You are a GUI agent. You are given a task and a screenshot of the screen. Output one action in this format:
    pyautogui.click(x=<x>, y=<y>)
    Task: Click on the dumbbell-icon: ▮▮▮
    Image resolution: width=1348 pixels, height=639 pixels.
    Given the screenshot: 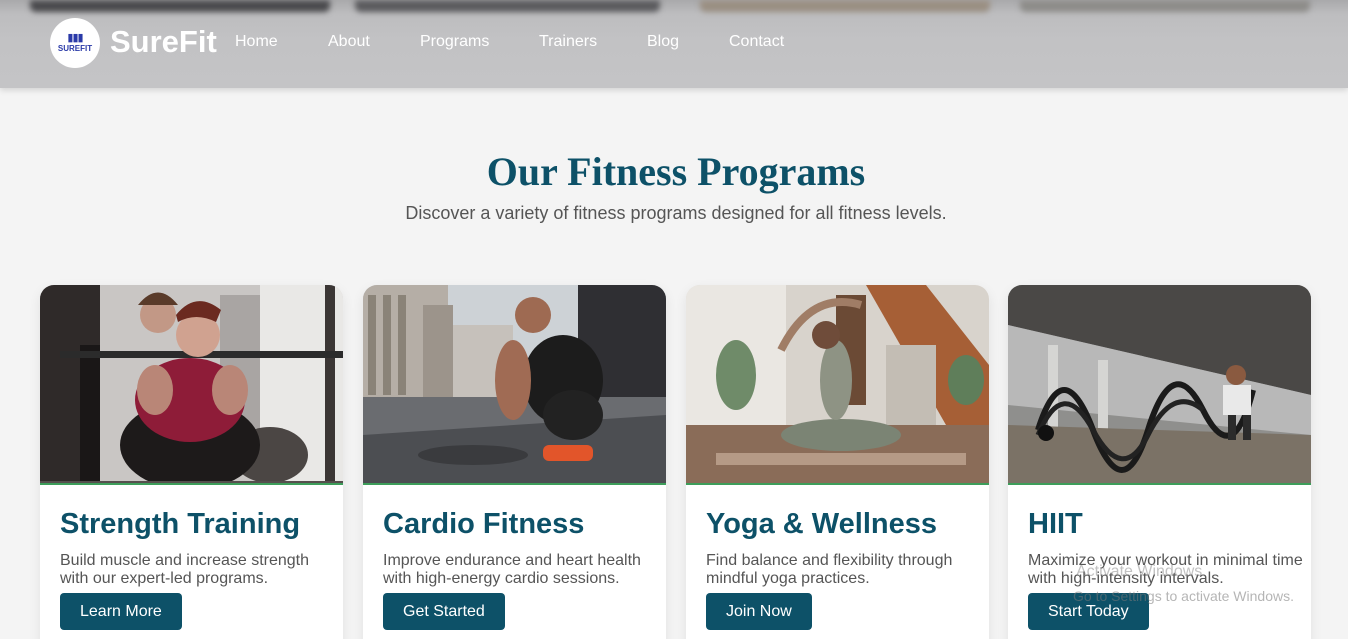 What is the action you would take?
    pyautogui.click(x=75, y=38)
    